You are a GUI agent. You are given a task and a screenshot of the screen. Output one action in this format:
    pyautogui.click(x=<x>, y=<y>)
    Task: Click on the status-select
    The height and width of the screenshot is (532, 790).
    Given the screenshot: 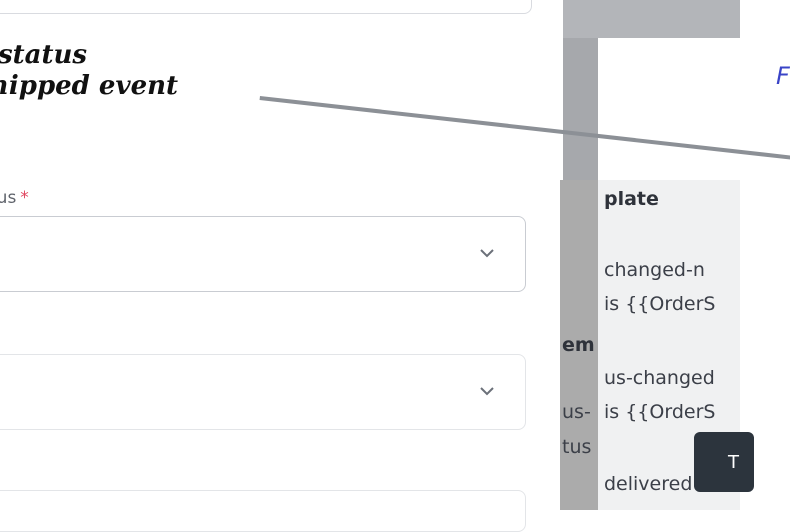 What is the action you would take?
    pyautogui.click(x=263, y=254)
    